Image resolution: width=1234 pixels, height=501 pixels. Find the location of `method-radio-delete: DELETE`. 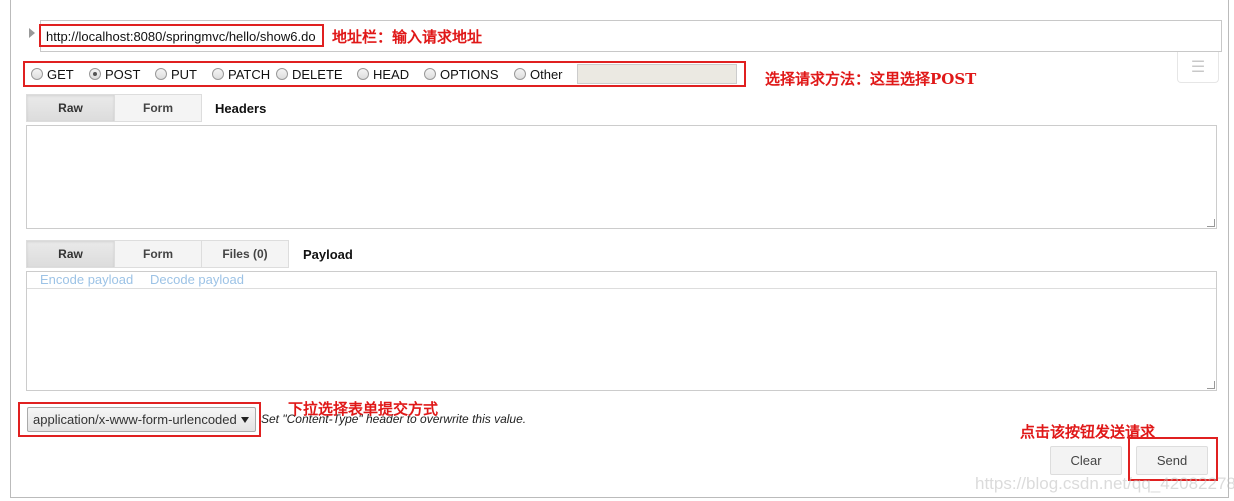

method-radio-delete: DELETE is located at coordinates (309, 74).